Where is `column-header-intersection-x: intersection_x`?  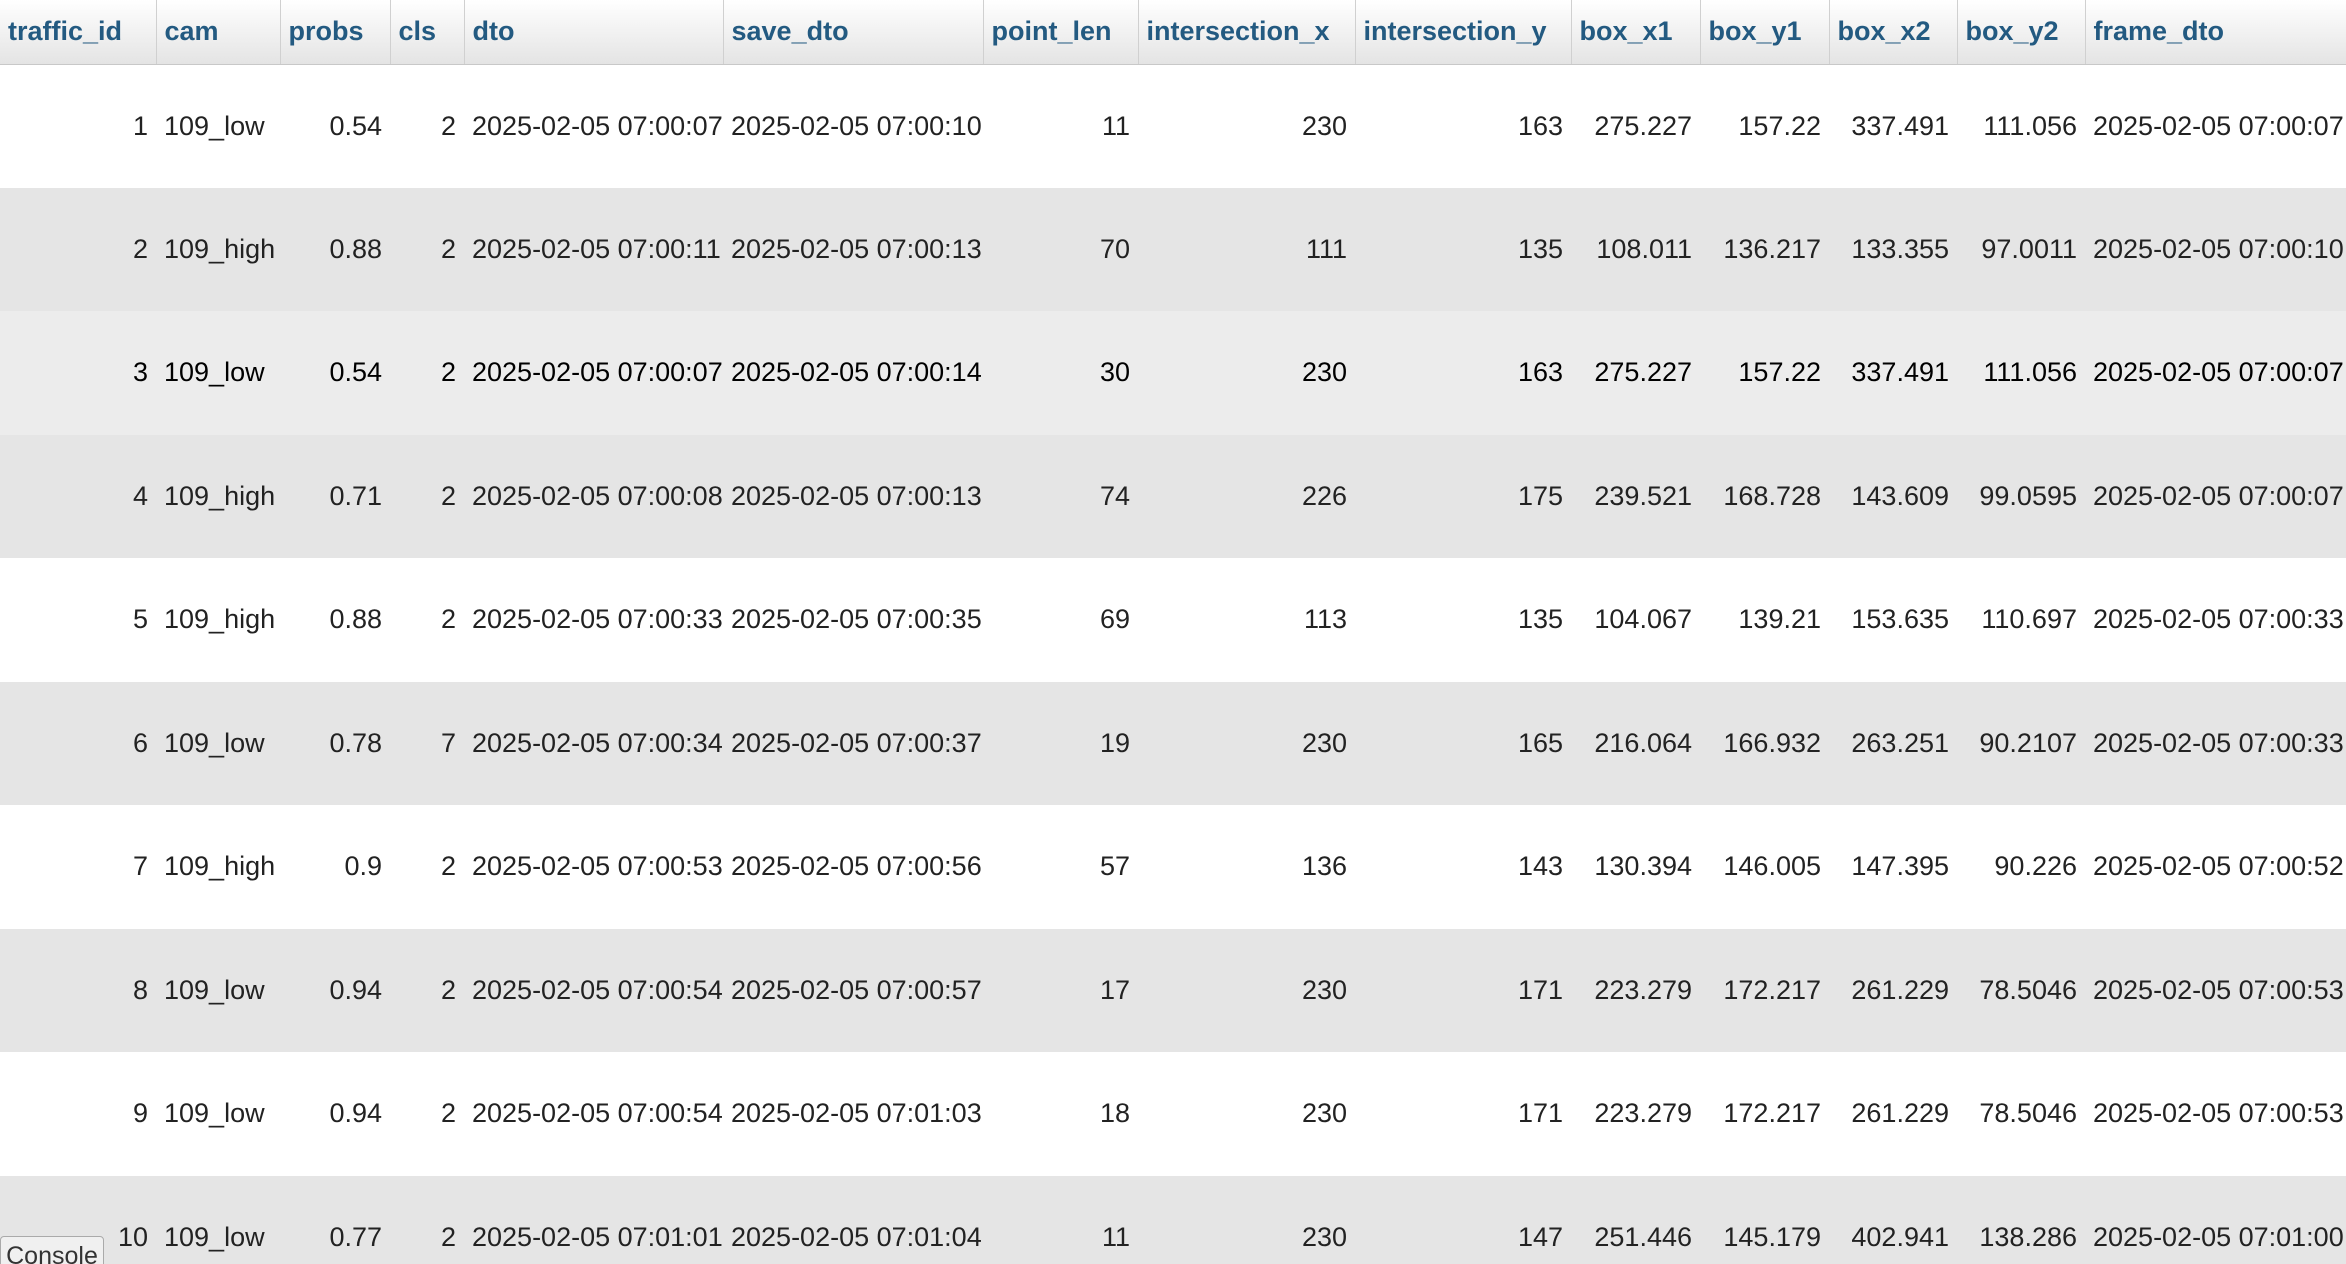
column-header-intersection-x: intersection_x is located at coordinates (1247, 32).